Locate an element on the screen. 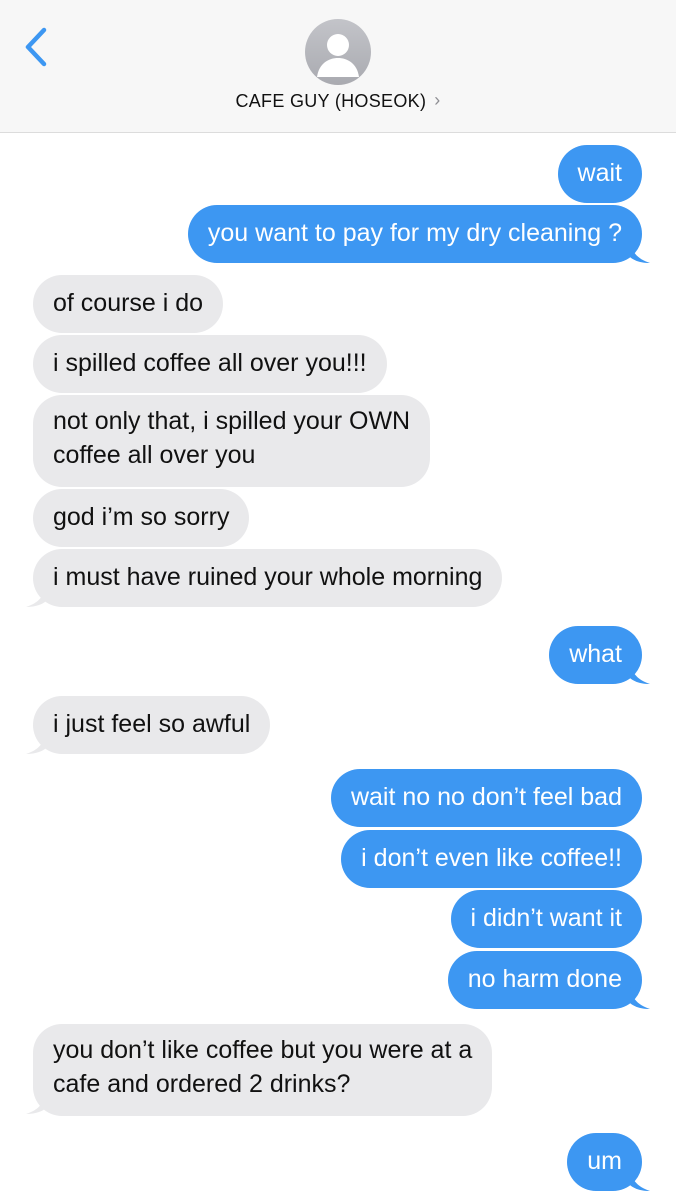  message-text: no harm done is located at coordinates (544, 979).